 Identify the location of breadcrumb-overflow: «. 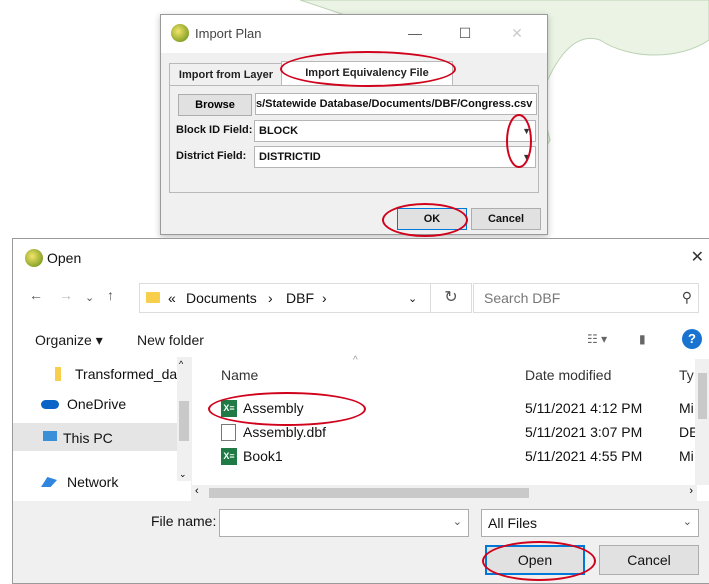
(172, 298).